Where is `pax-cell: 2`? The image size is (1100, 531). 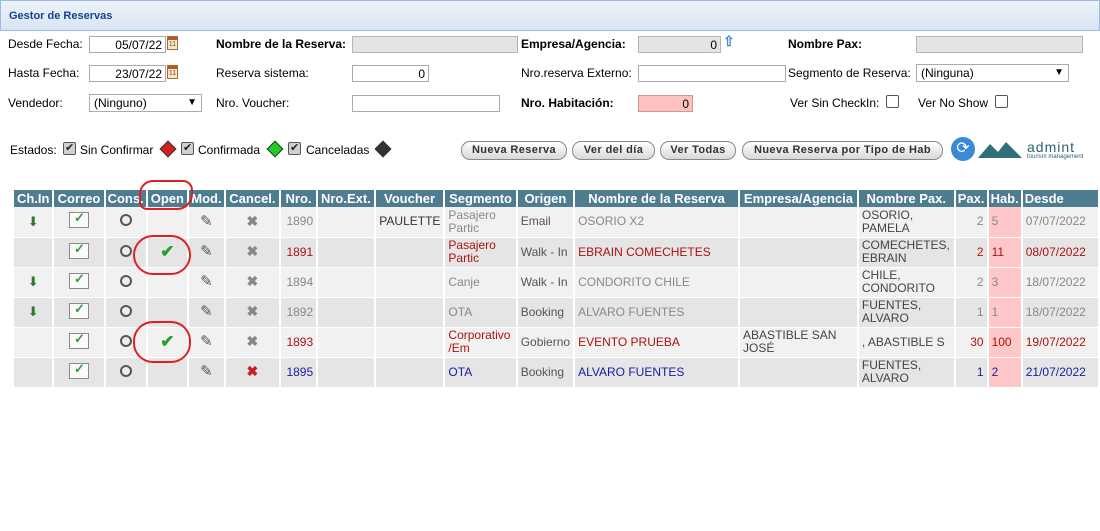
pax-cell: 2 is located at coordinates (971, 252).